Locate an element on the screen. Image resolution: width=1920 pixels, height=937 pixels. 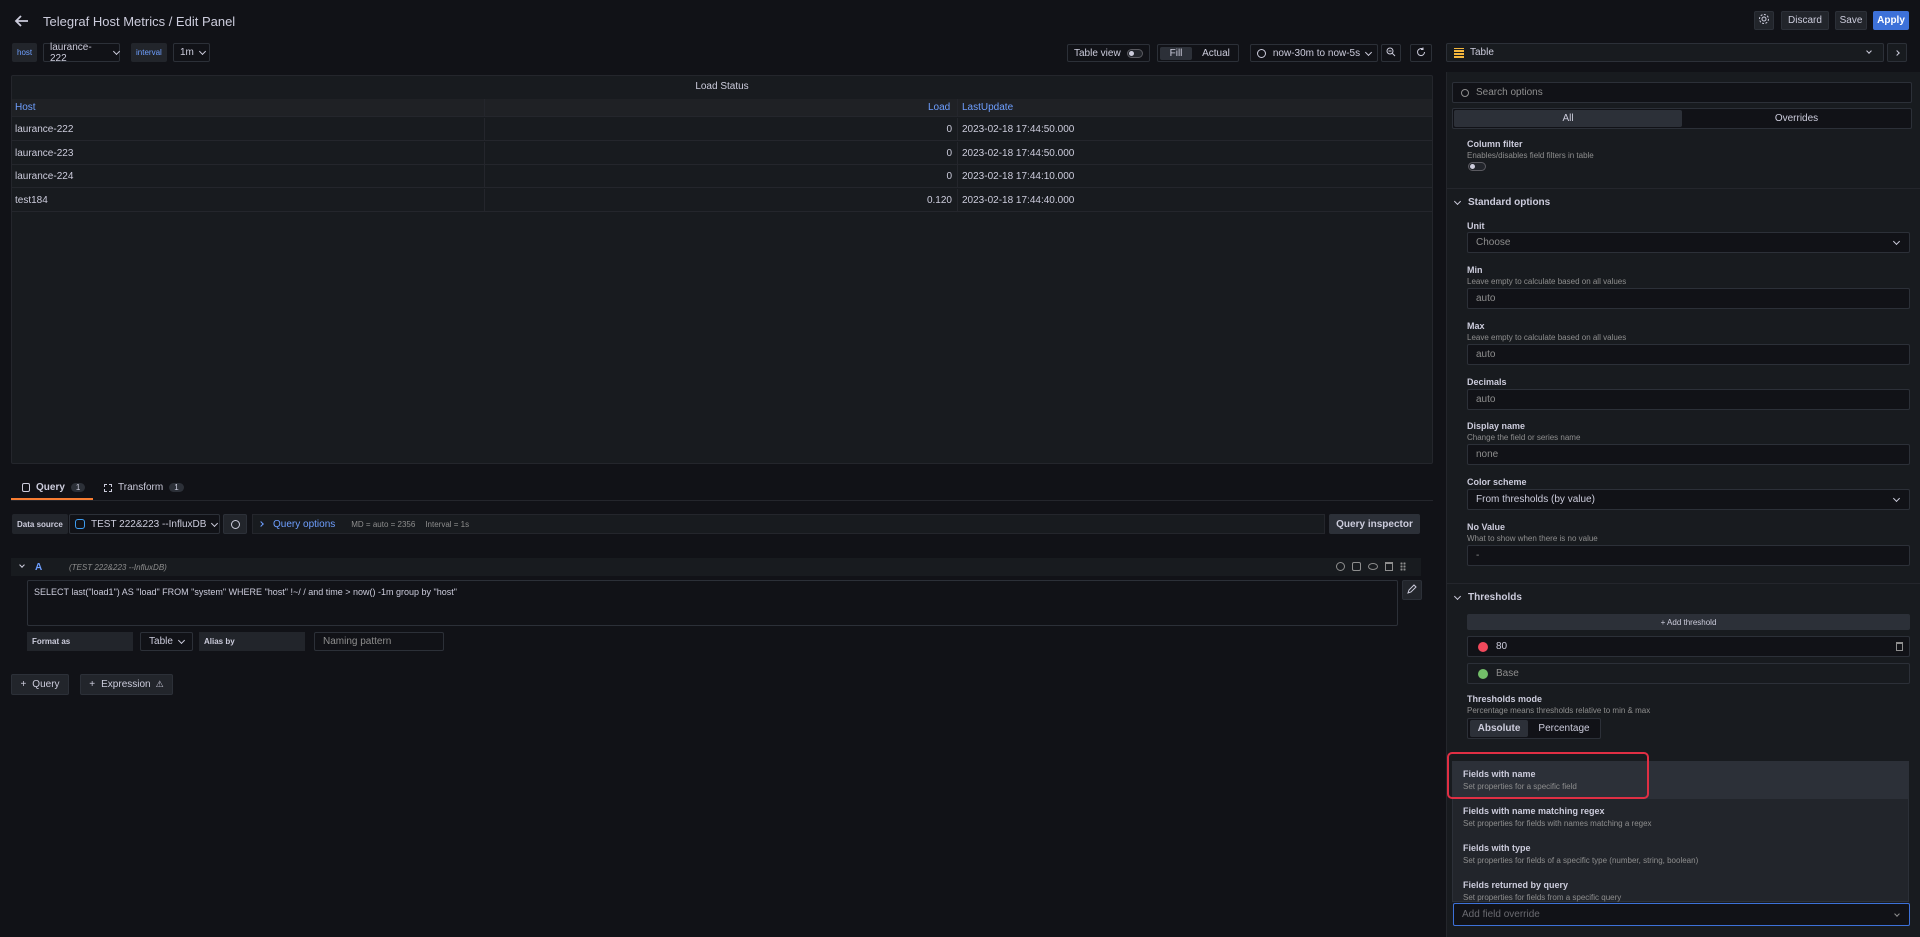
edit-query-button is located at coordinates (1412, 590).